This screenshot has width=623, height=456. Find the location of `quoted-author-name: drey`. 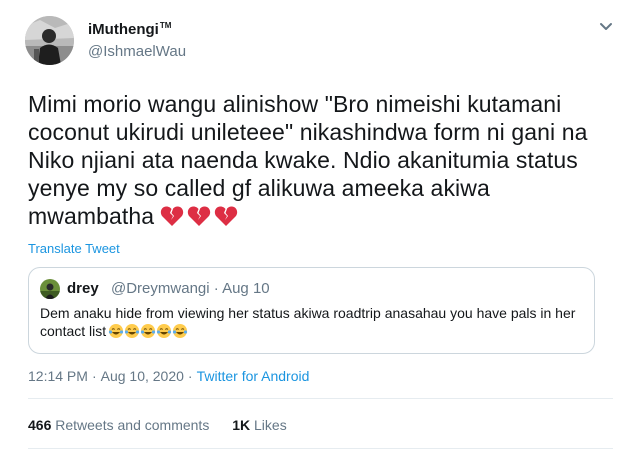

quoted-author-name: drey is located at coordinates (83, 288).